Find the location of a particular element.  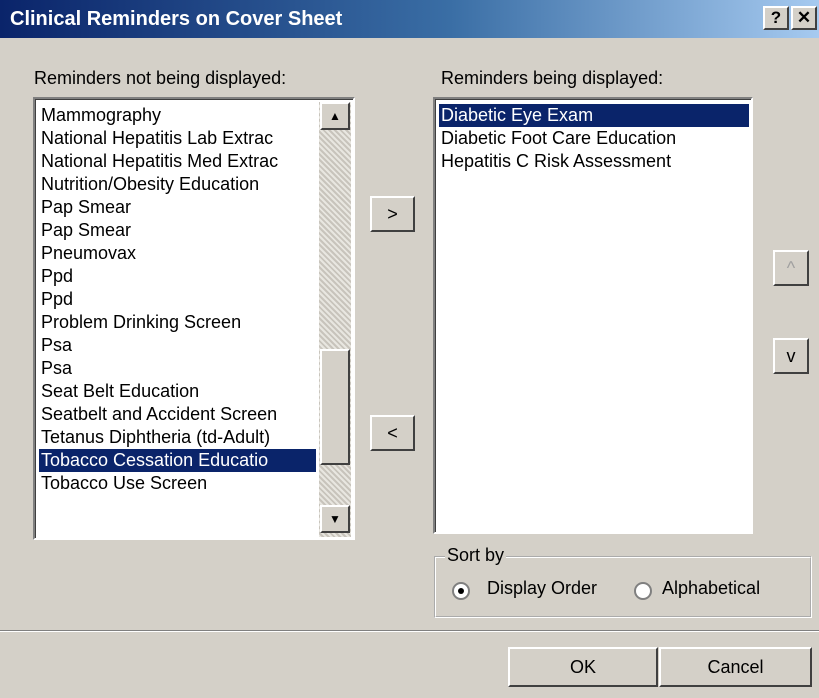

remove-reminder-button: < is located at coordinates (392, 433).